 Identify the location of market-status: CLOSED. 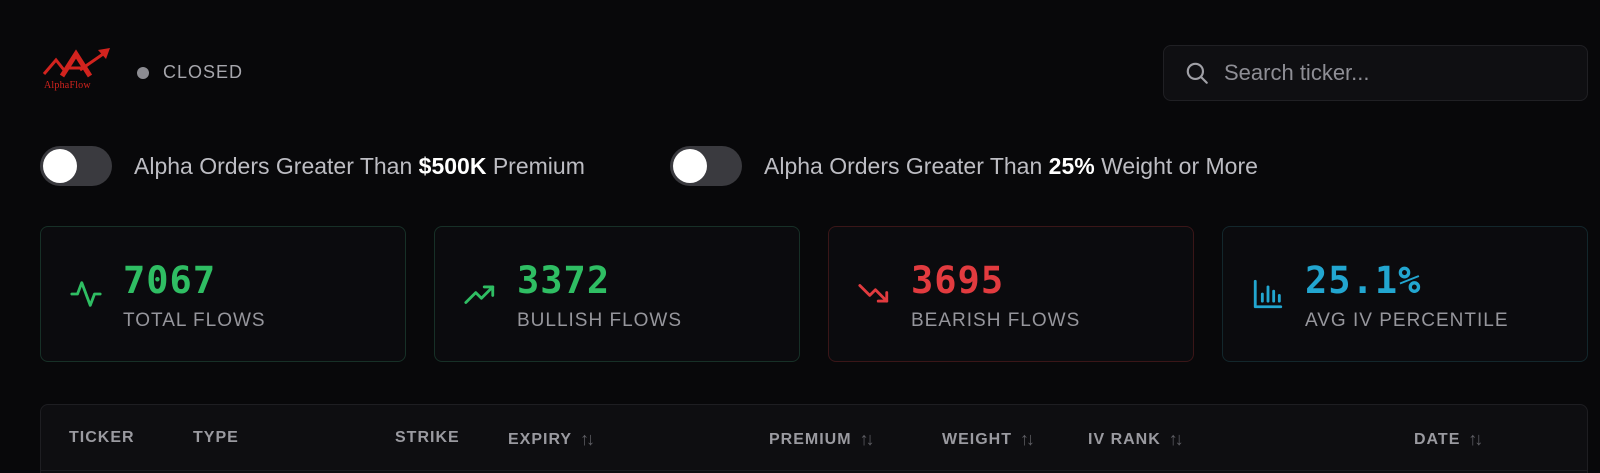
(190, 72).